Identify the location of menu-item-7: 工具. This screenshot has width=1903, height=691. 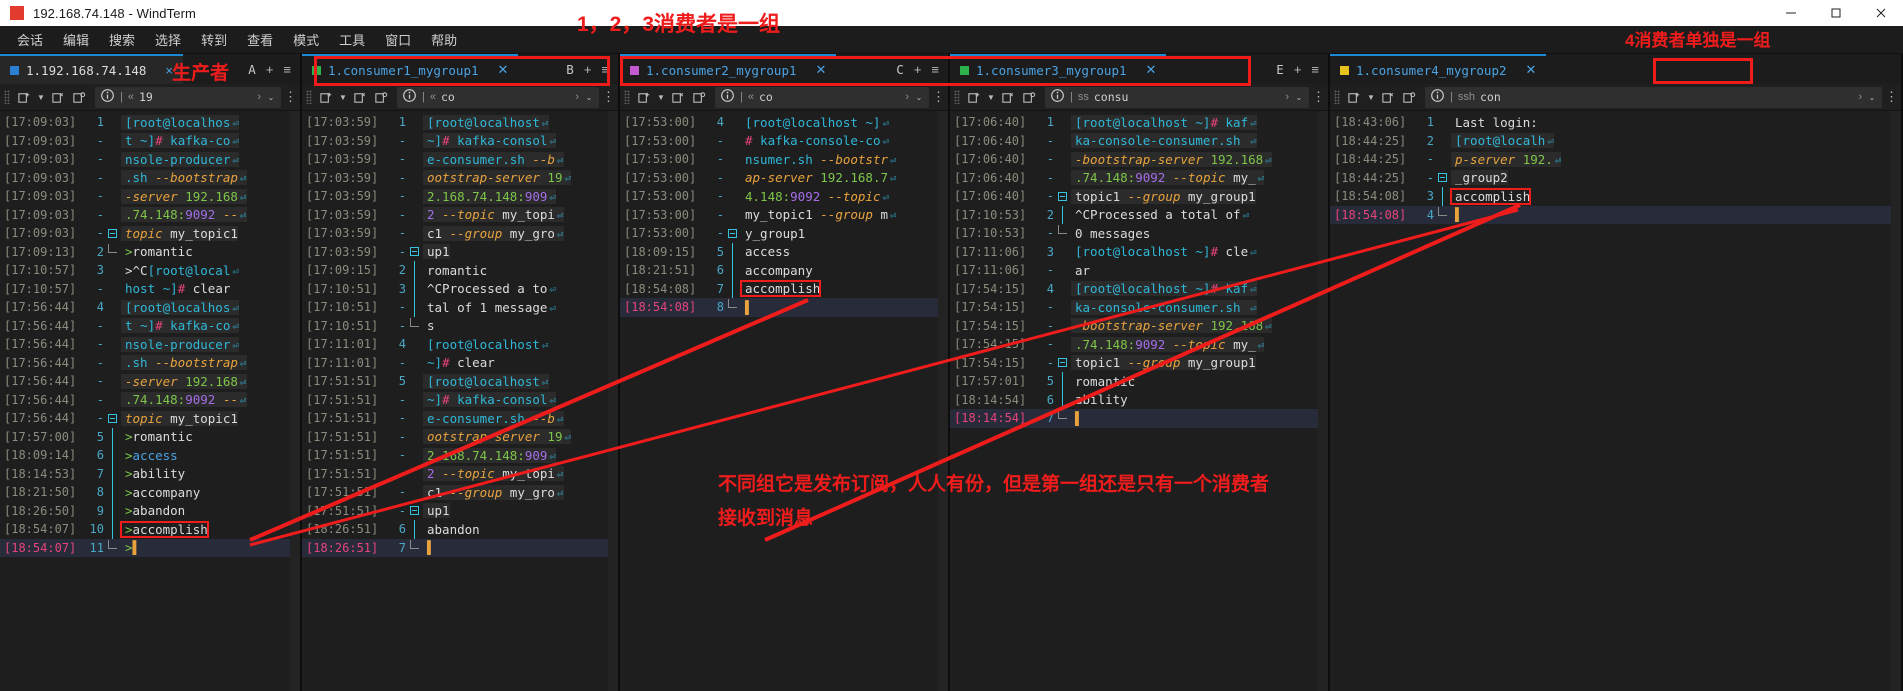
(352, 39).